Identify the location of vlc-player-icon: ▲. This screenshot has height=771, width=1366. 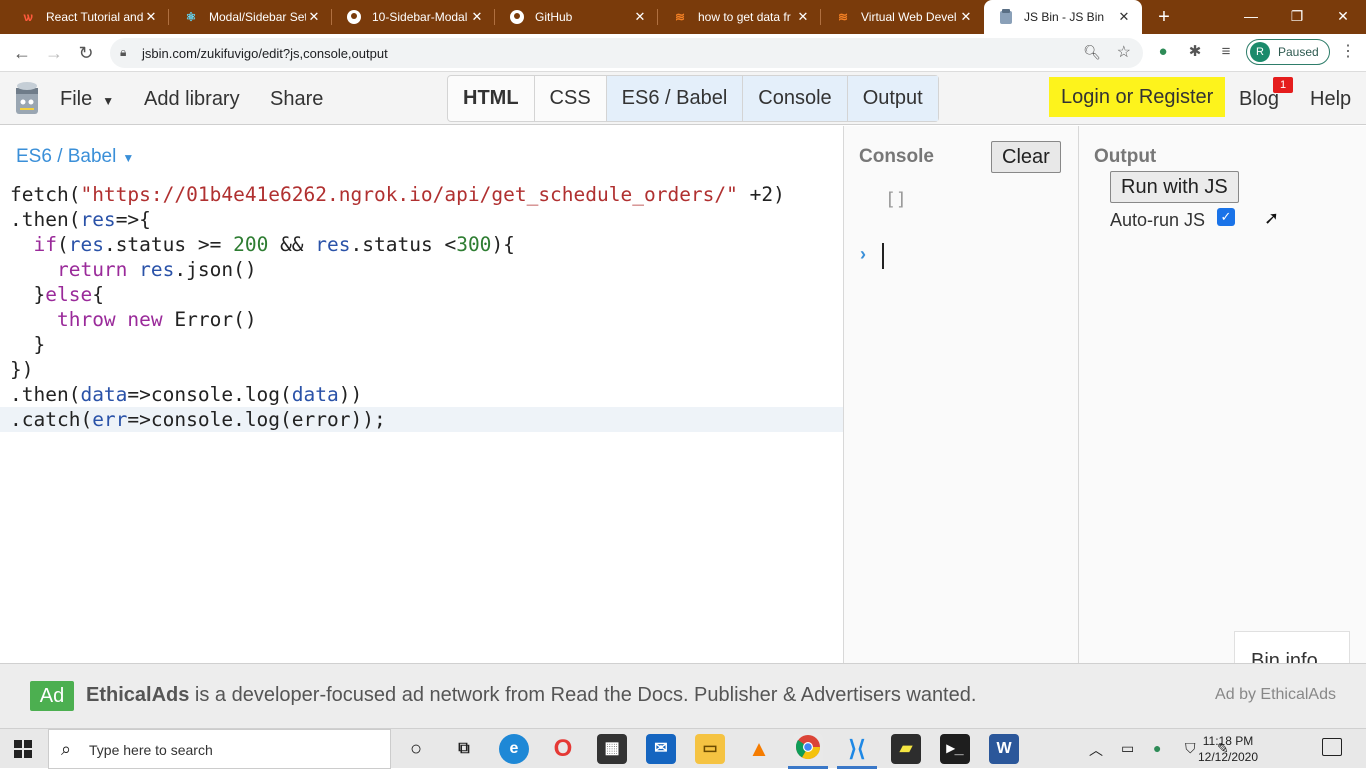
(759, 749).